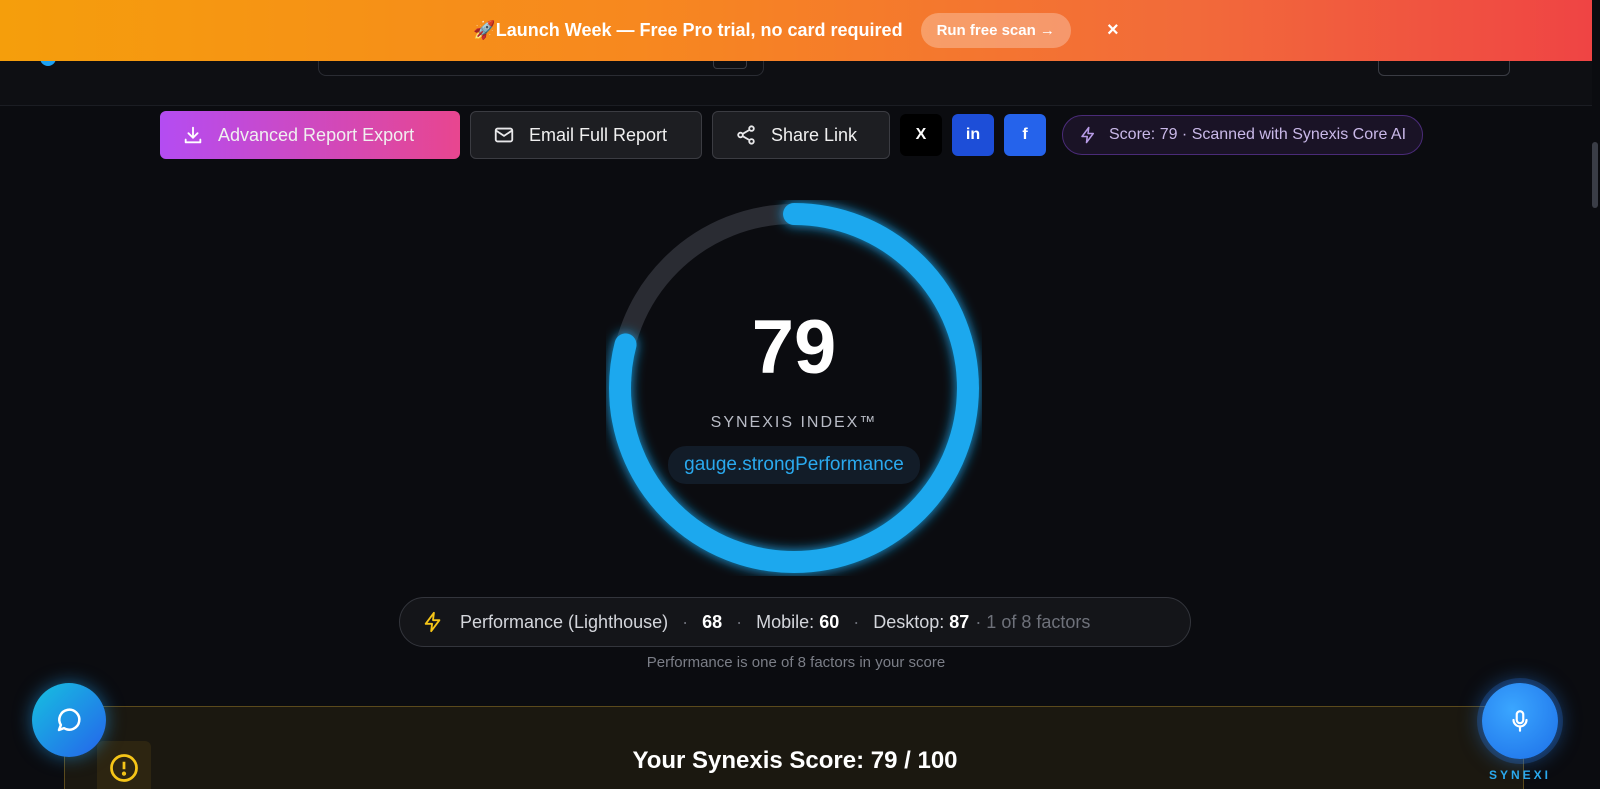 The width and height of the screenshot is (1600, 789). Describe the element at coordinates (794, 422) in the screenshot. I see `gauge-label: SYNEXIS INDEX™` at that location.